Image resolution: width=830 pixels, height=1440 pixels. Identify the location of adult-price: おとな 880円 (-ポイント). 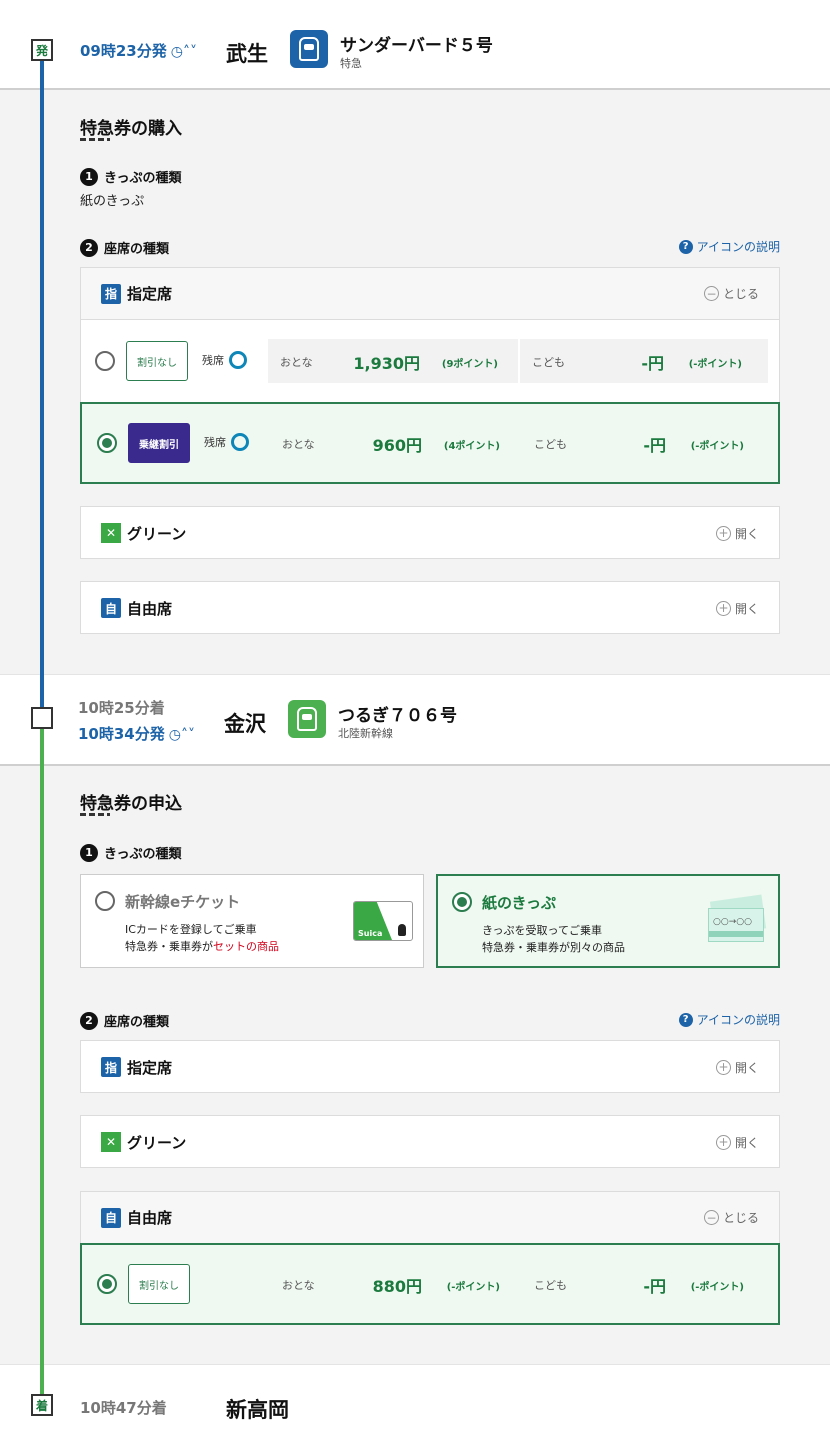
(391, 1286).